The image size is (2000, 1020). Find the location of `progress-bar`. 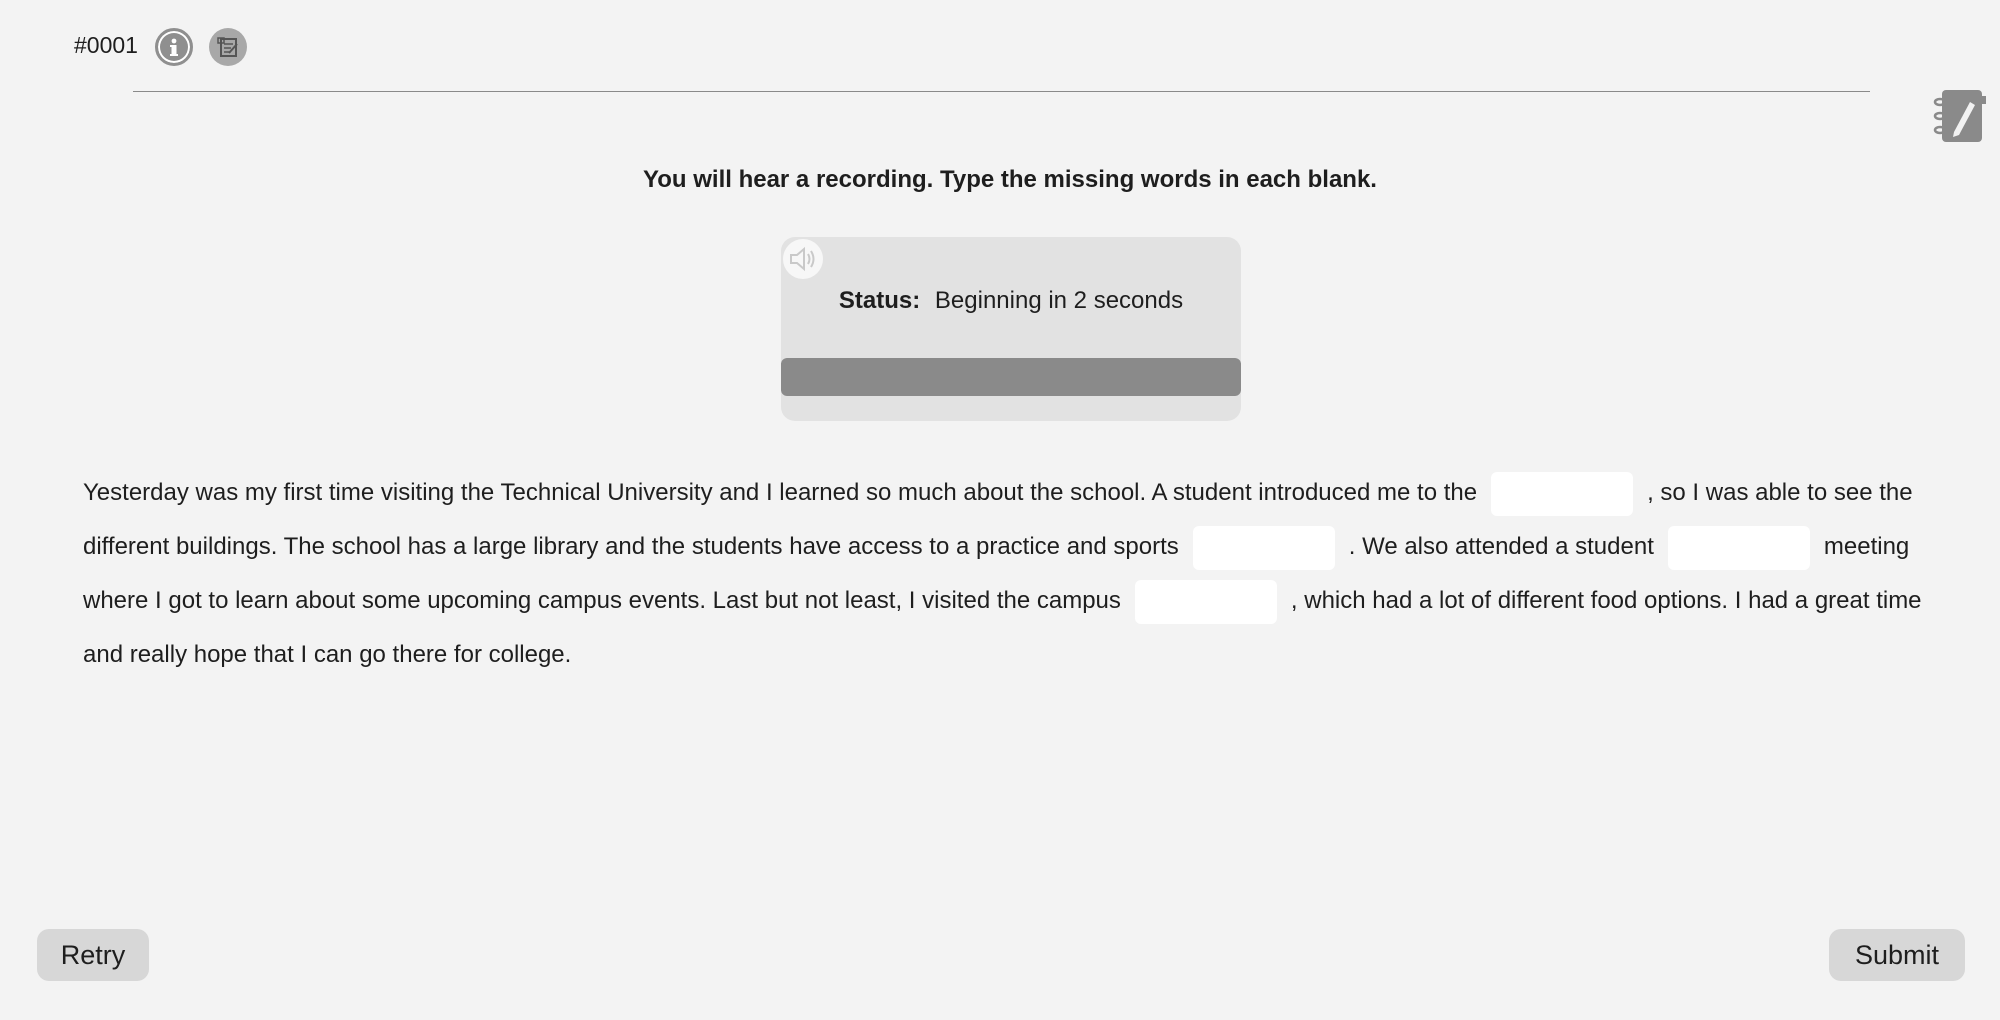

progress-bar is located at coordinates (1011, 377).